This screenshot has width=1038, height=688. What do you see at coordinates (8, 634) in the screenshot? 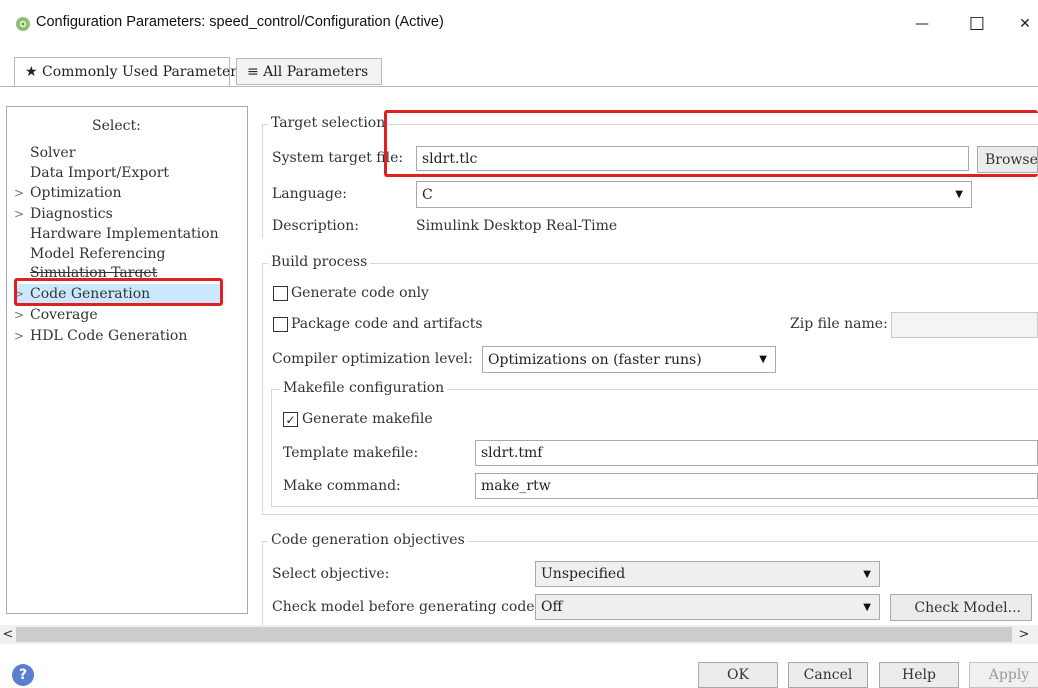
I see `scroll-left-icon: <` at bounding box center [8, 634].